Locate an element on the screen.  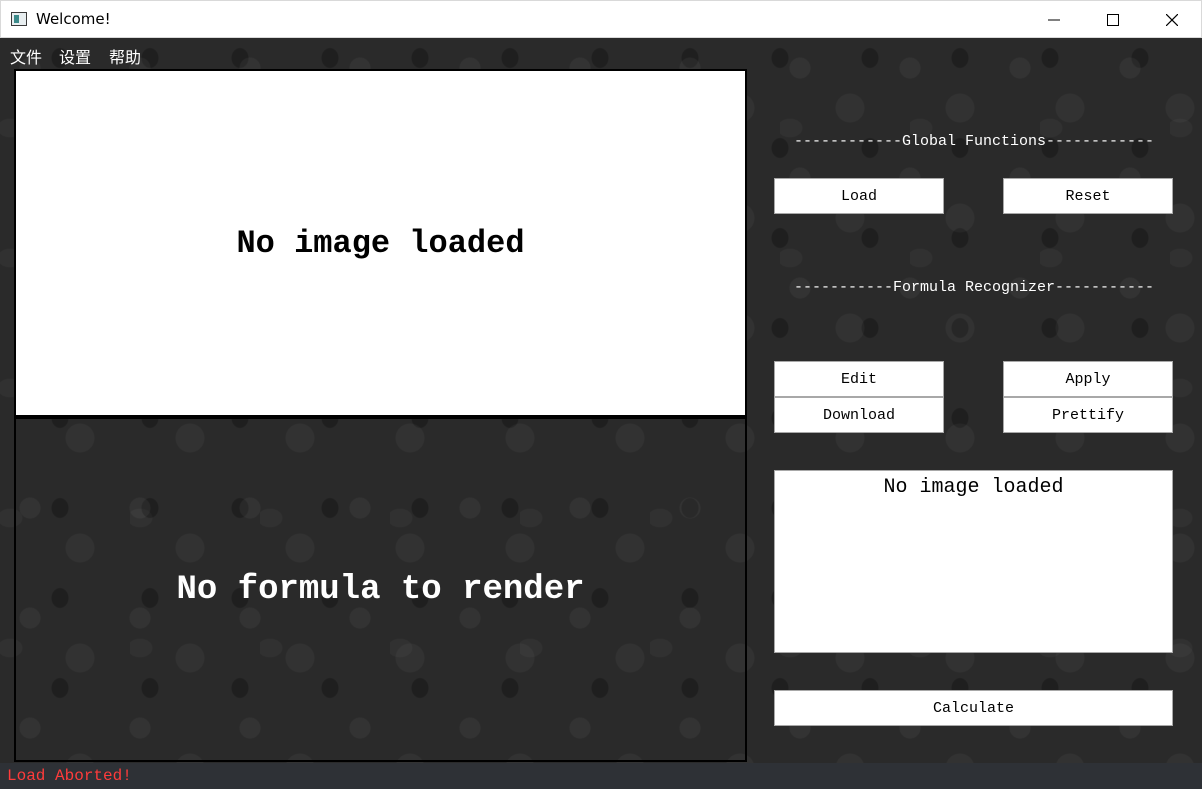
reset-button: Reset is located at coordinates (1088, 196).